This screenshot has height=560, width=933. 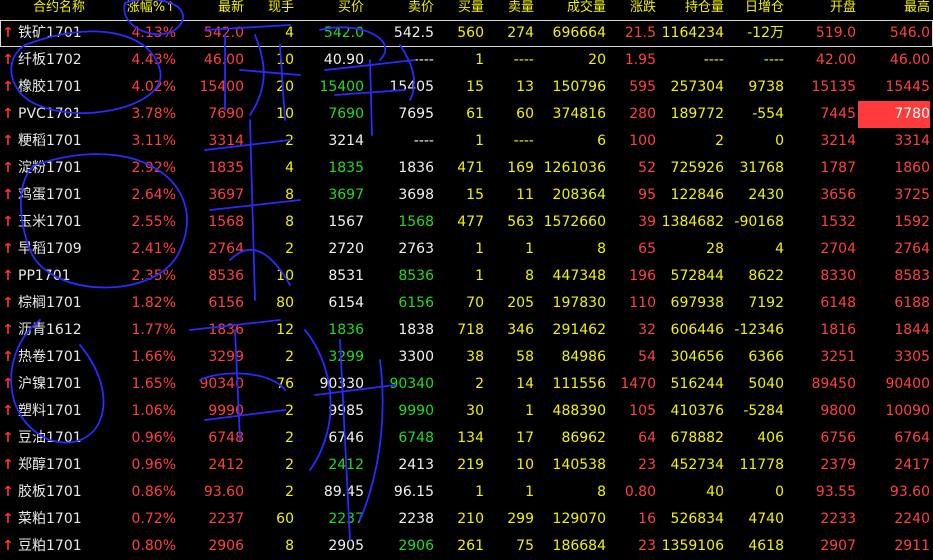 I want to click on contract-name-cell: ↑ 淀粉1701, so click(x=59, y=168).